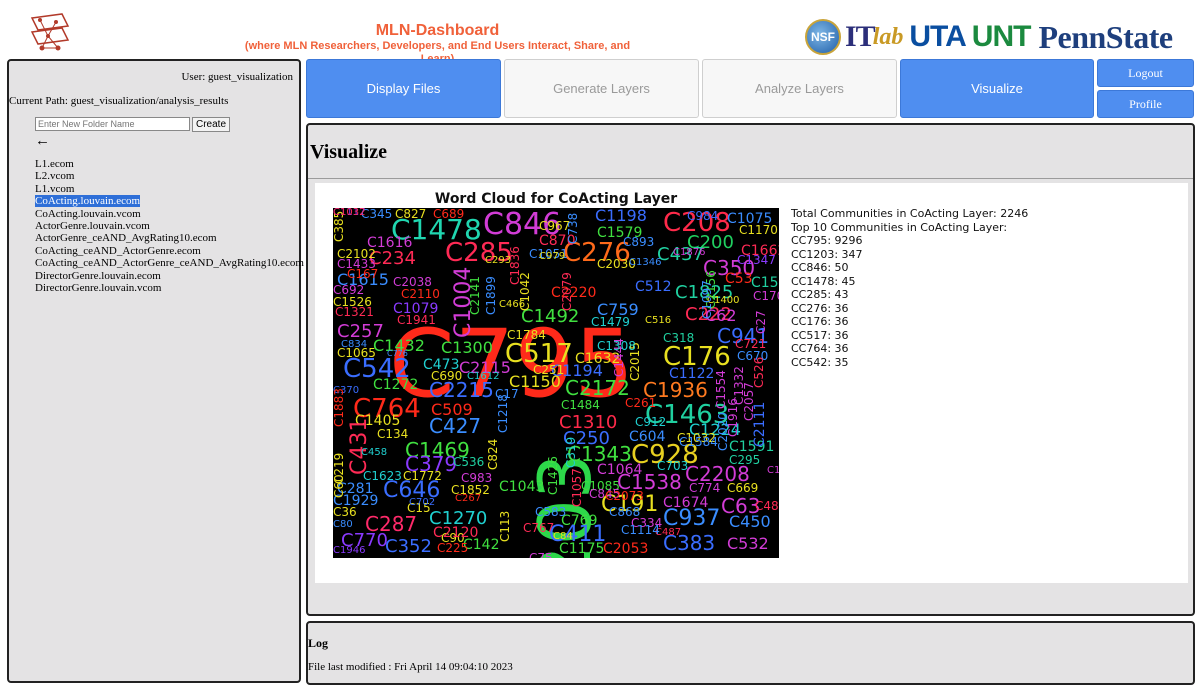 This screenshot has width=1200, height=695. Describe the element at coordinates (579, 521) in the screenshot. I see `wordcloud-word: C769` at that location.